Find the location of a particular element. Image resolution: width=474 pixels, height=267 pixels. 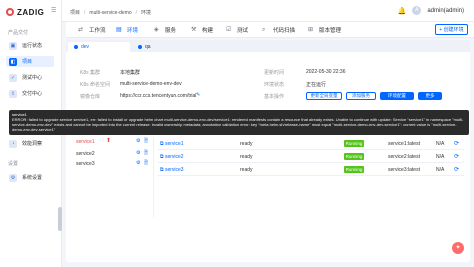

logo: ZADIG is located at coordinates (25, 12).